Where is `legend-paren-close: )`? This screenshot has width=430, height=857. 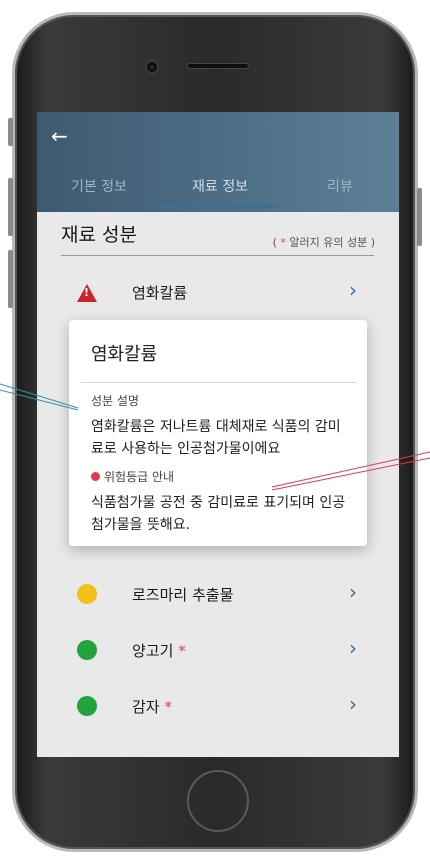
legend-paren-close: ) is located at coordinates (372, 242).